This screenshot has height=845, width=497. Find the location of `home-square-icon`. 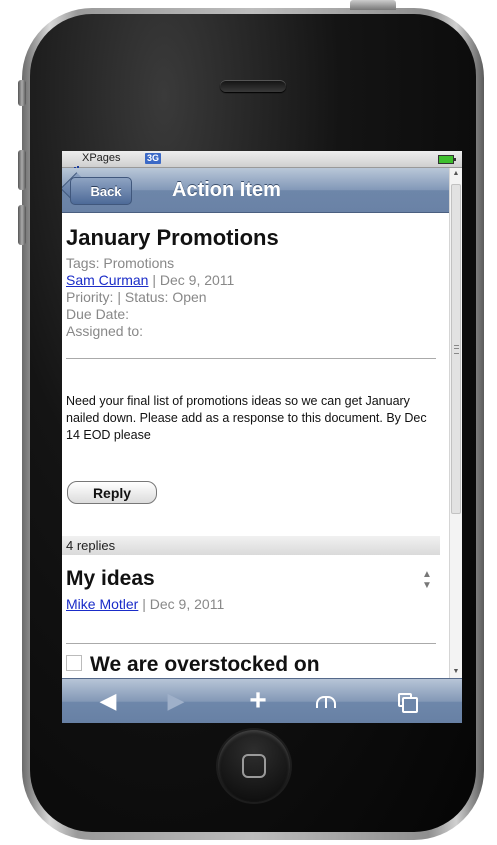

home-square-icon is located at coordinates (254, 766).